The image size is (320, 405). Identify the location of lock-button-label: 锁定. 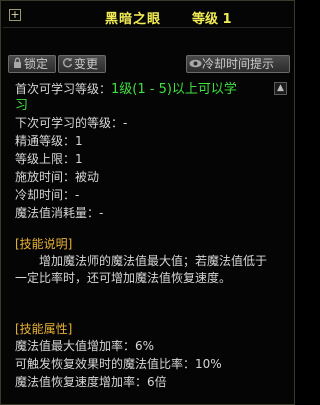
(36, 64).